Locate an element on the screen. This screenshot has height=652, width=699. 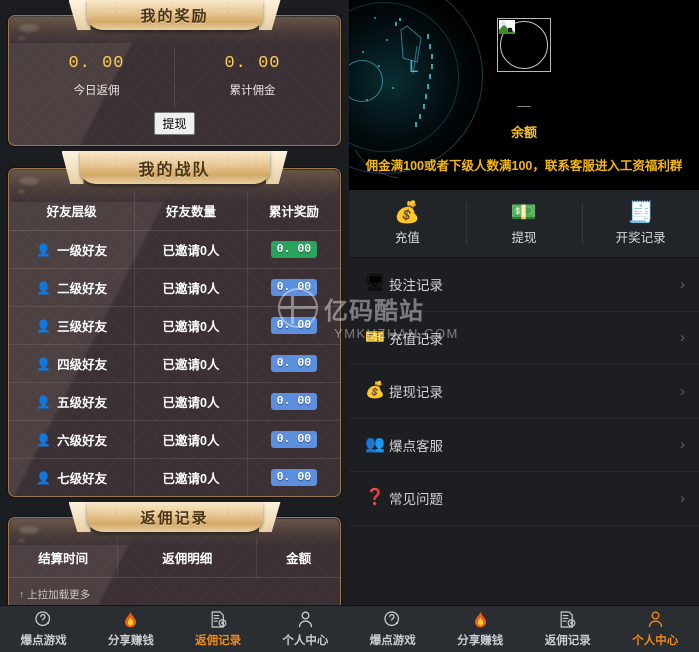
today-commission-cell: 0. 00 今日返佣 is located at coordinates (96, 78).